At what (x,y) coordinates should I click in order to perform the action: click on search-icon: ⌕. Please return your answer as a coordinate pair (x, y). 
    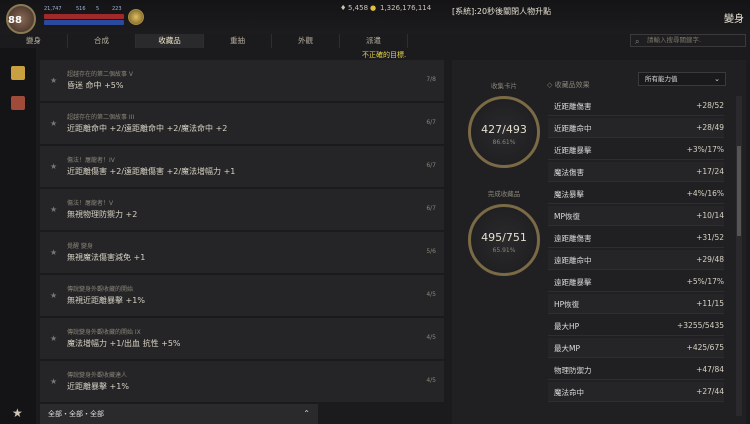
    Looking at the image, I should click on (637, 41).